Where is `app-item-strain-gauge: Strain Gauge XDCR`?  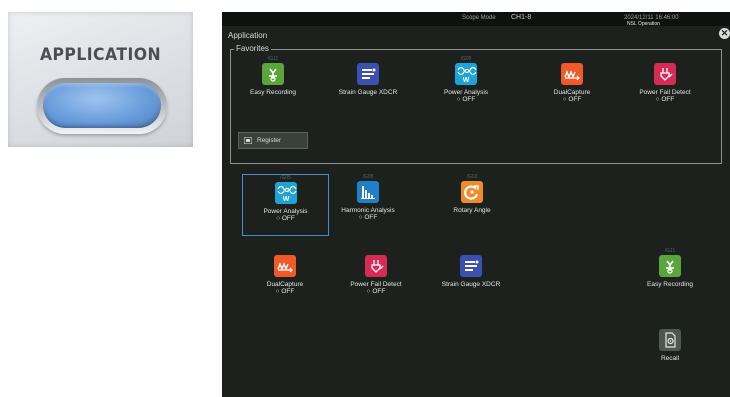 app-item-strain-gauge: Strain Gauge XDCR is located at coordinates (471, 268).